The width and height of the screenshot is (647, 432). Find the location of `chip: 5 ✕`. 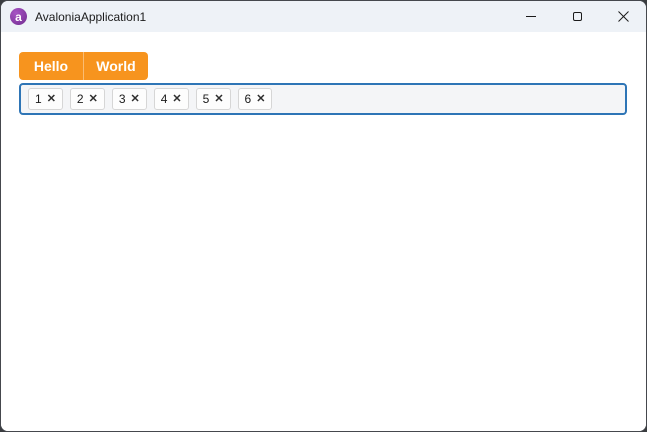

chip: 5 ✕ is located at coordinates (213, 99).